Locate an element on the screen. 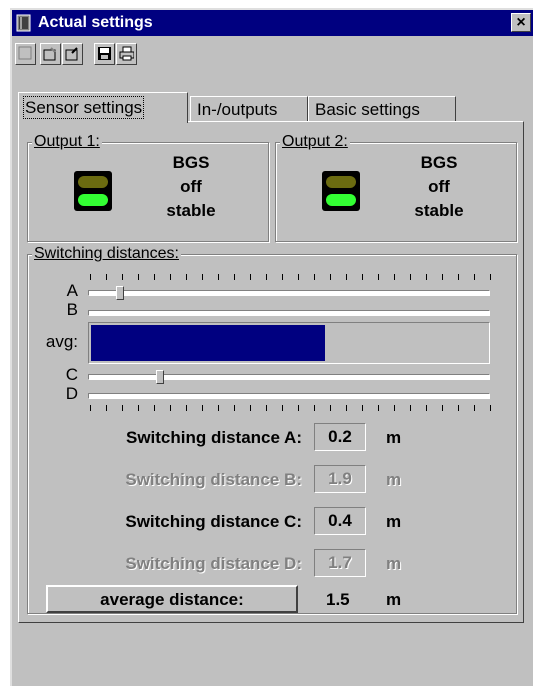 Image resolution: width=533 pixels, height=686 pixels. output-1-group: Output 1: BGS off stable is located at coordinates (148, 187).